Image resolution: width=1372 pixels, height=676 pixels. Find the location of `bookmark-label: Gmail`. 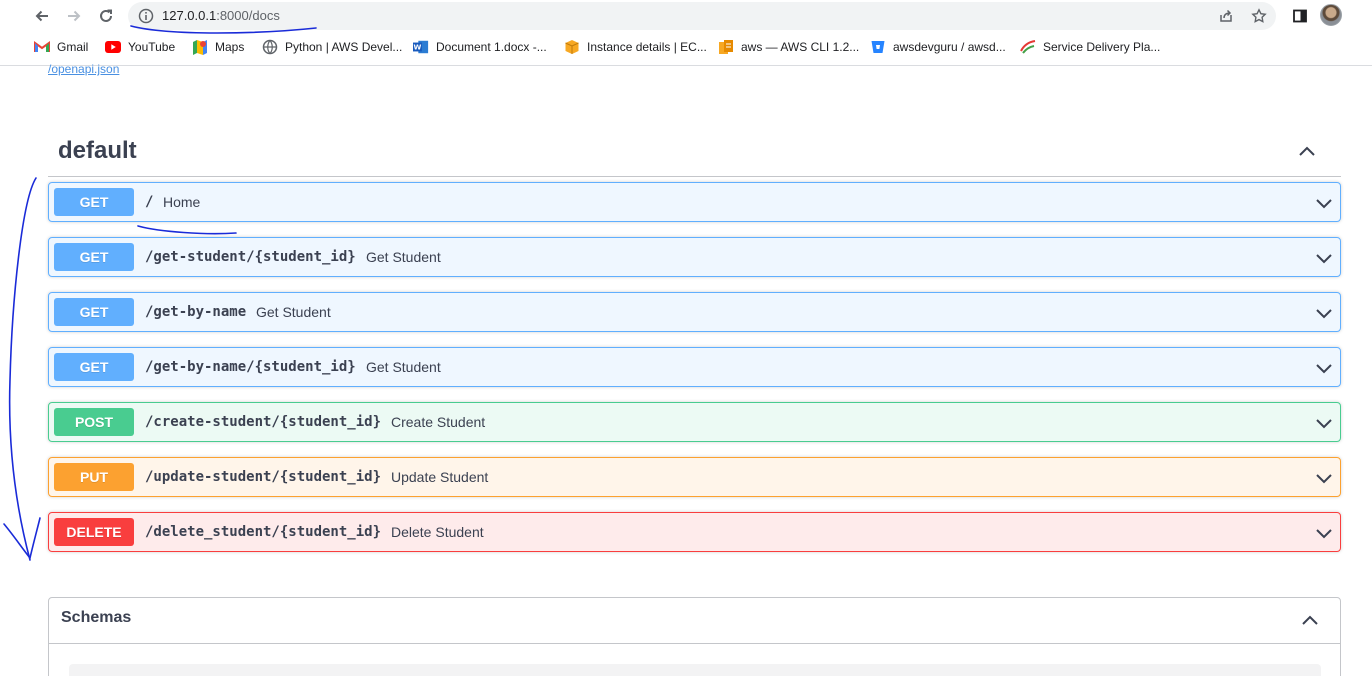

bookmark-label: Gmail is located at coordinates (73, 47).